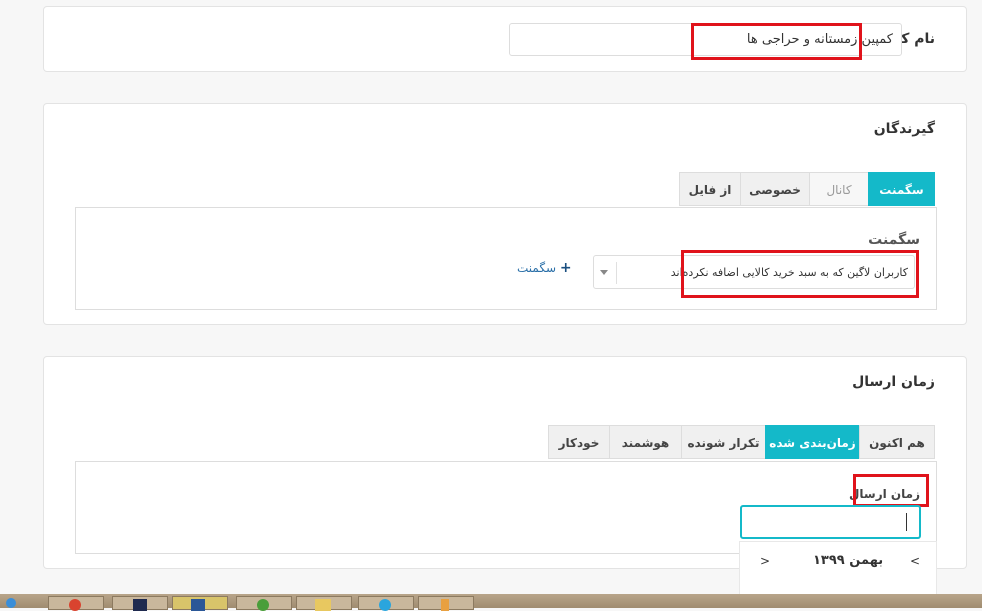 This screenshot has height=611, width=982. What do you see at coordinates (830, 522) in the screenshot?
I see `send-time-input` at bounding box center [830, 522].